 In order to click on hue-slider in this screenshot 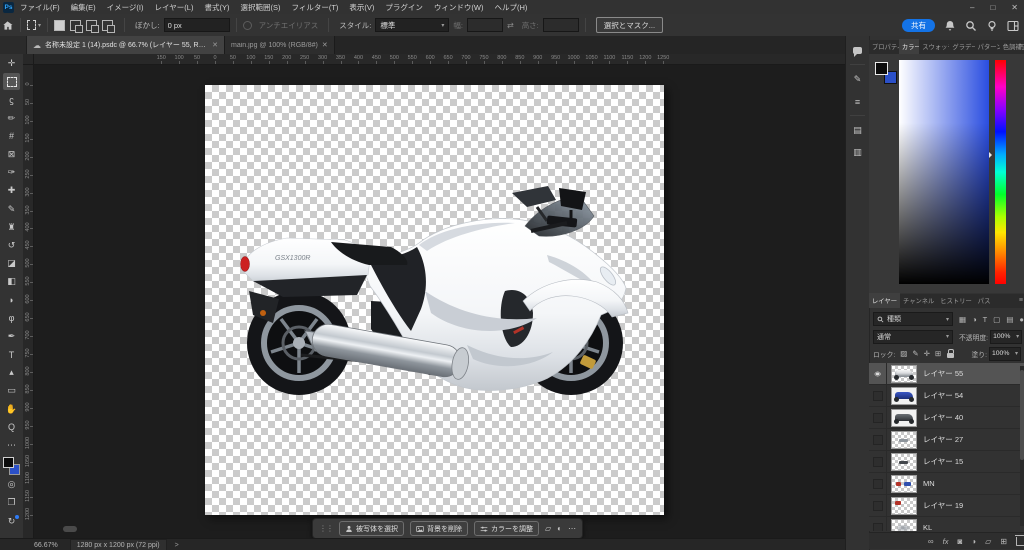, I will do `click(1000, 172)`.